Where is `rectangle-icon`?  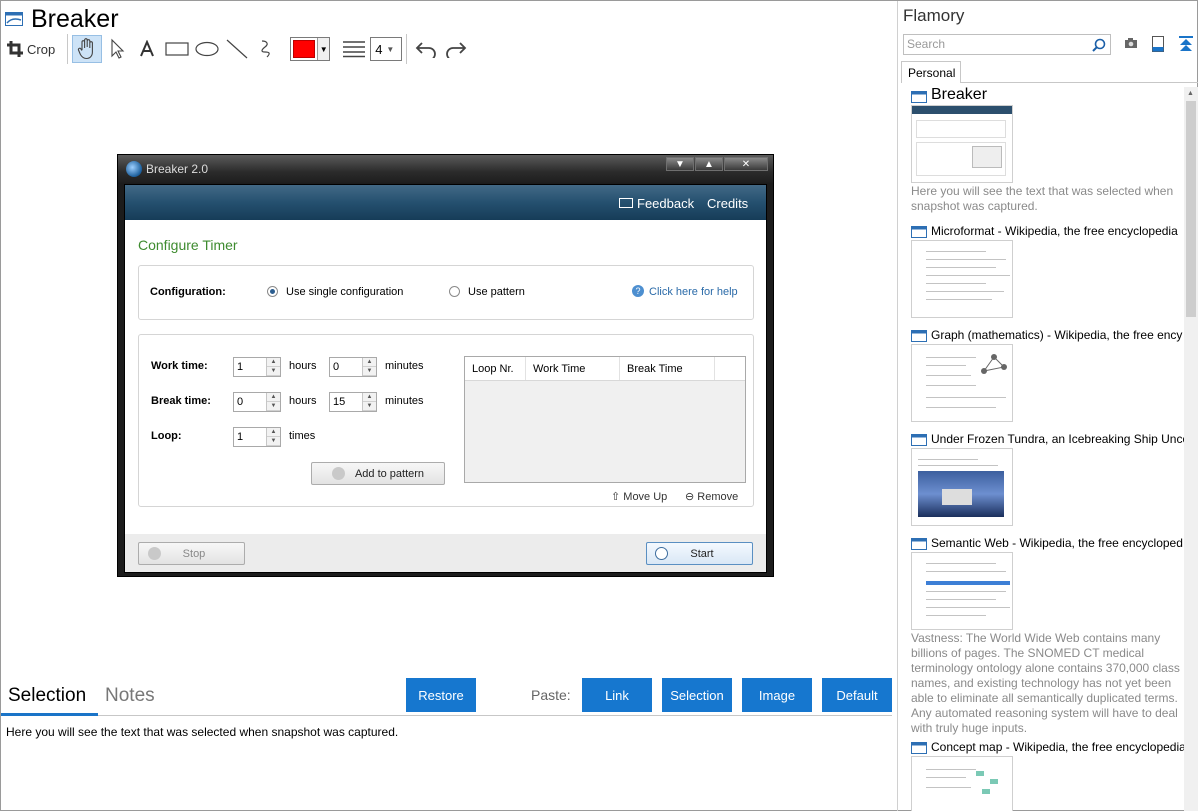
rectangle-icon is located at coordinates (177, 49).